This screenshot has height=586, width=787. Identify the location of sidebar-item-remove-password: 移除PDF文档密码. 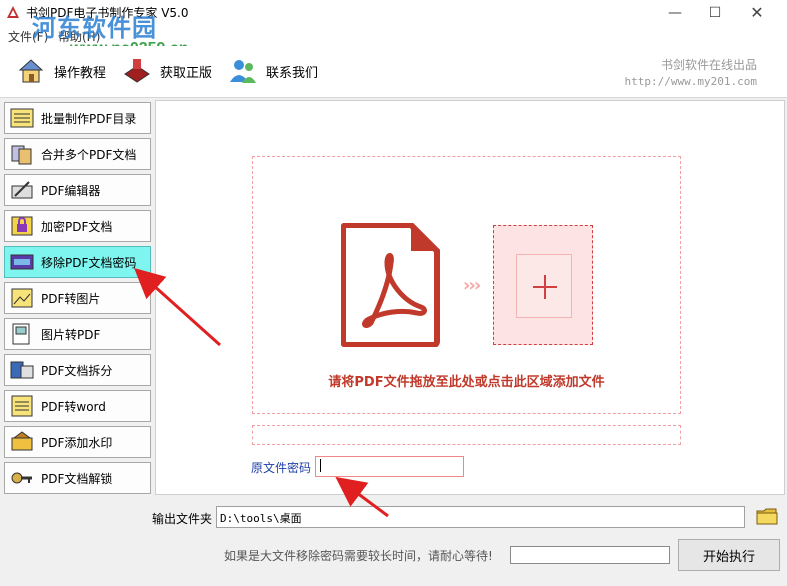
(77, 262).